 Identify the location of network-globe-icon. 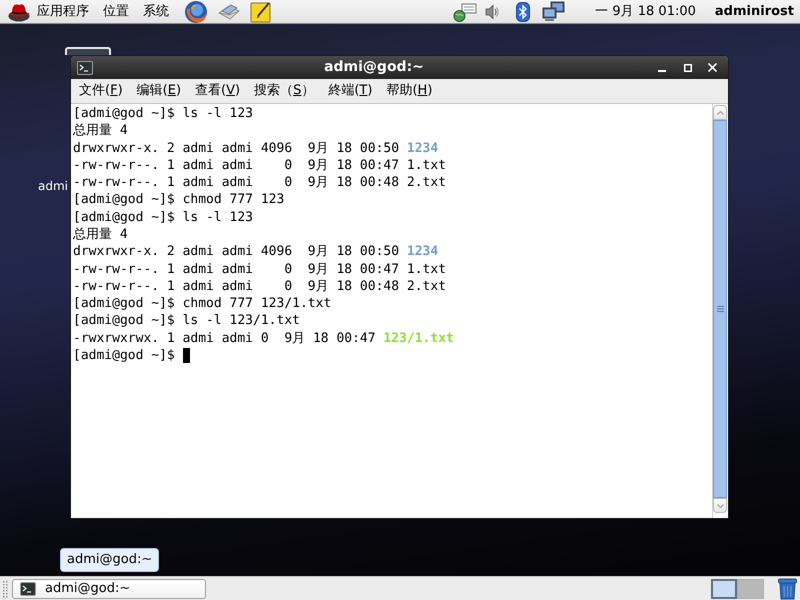
(465, 11).